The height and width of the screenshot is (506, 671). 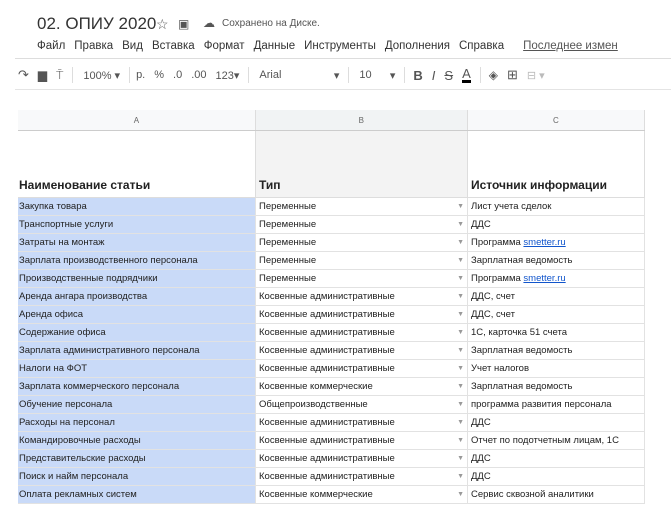 I want to click on star-icon: ☆, so click(x=162, y=24).